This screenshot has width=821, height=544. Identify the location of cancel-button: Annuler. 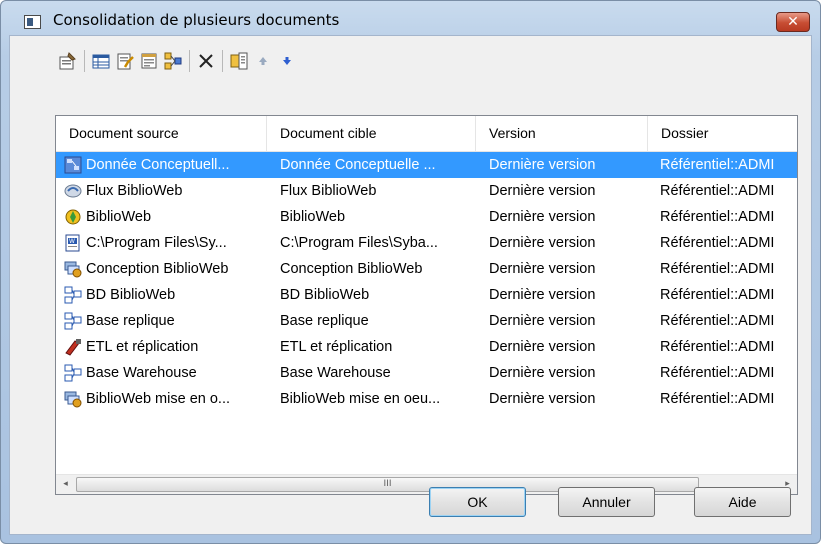
(606, 502).